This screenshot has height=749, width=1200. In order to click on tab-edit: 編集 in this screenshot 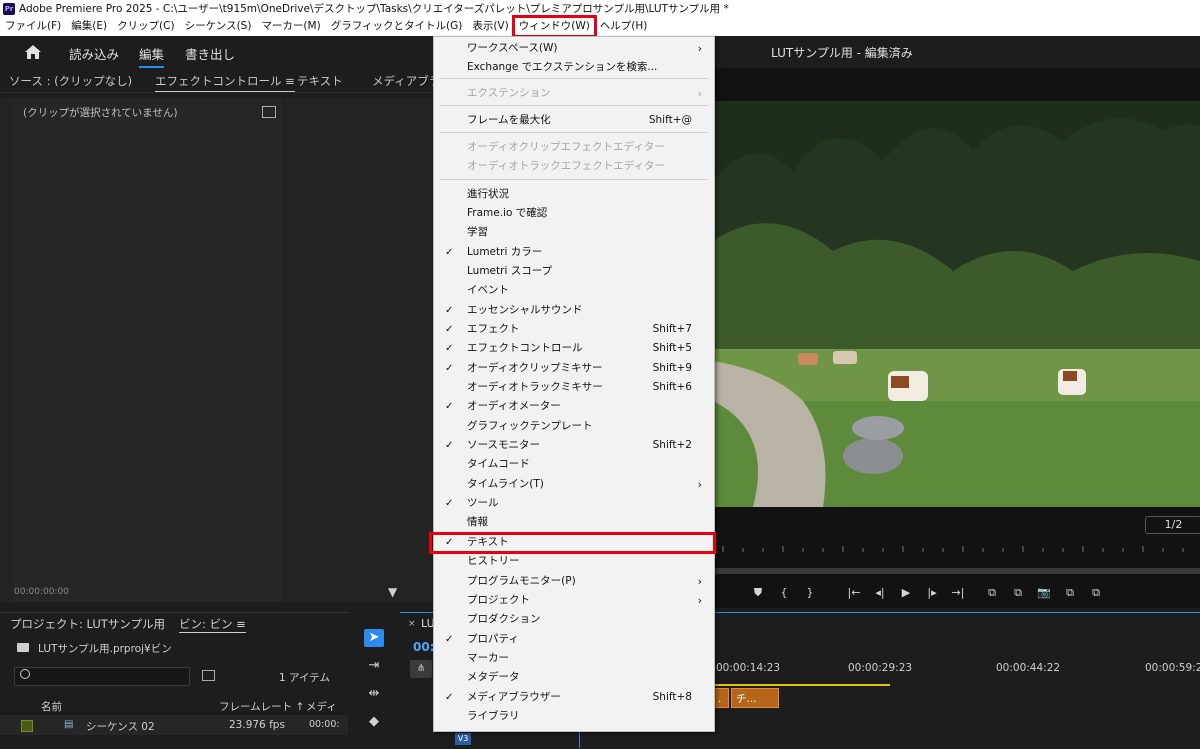, I will do `click(152, 56)`.